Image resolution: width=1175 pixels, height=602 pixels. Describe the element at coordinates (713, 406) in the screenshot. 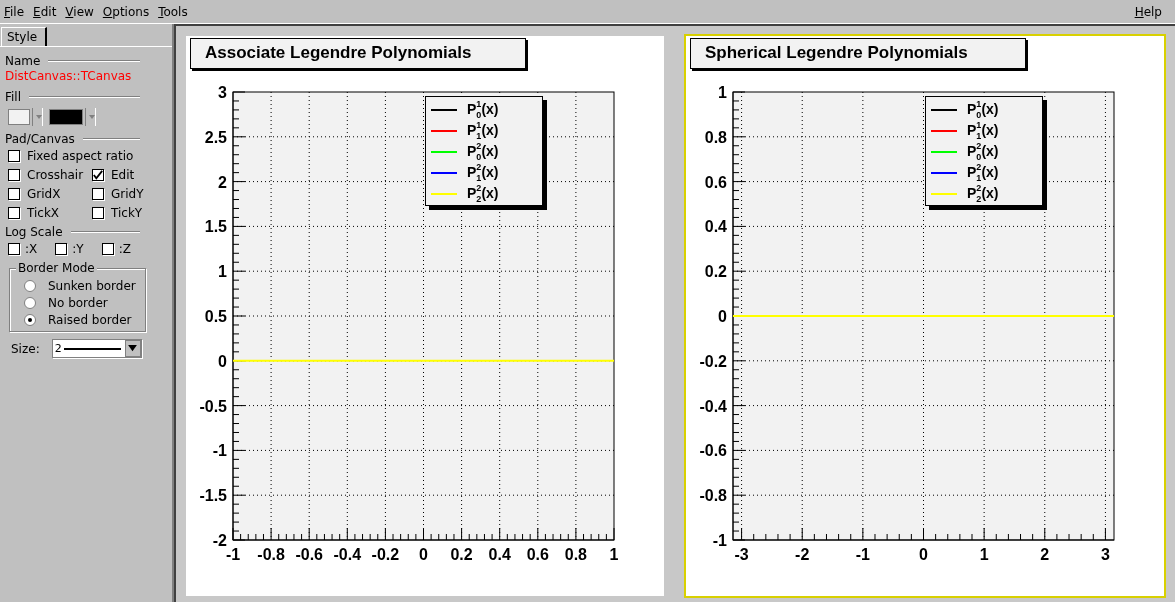

I see `y-tick-label: -0.4` at that location.